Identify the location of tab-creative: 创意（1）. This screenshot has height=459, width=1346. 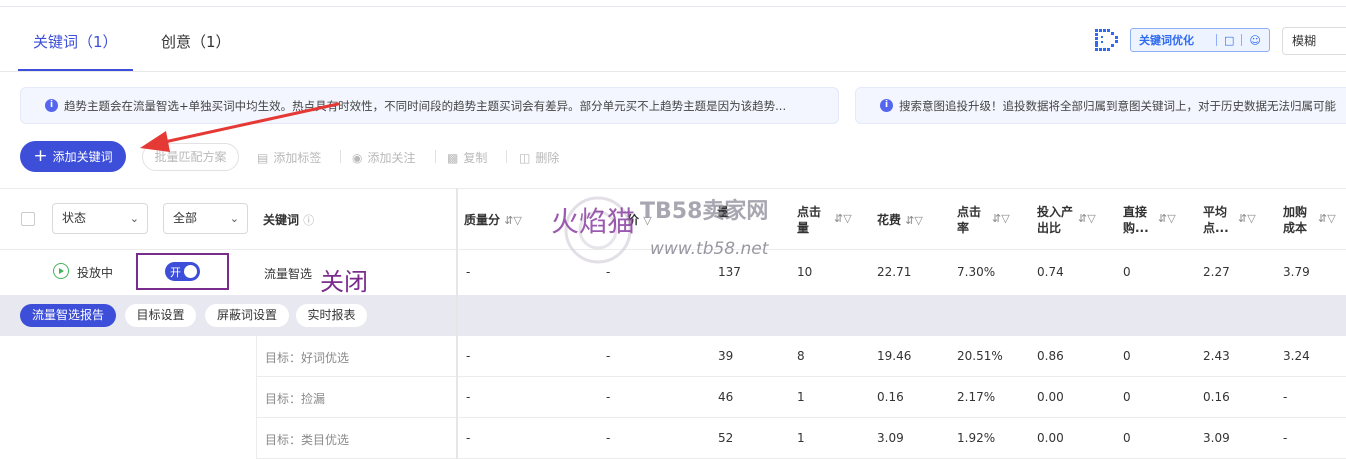
(196, 41).